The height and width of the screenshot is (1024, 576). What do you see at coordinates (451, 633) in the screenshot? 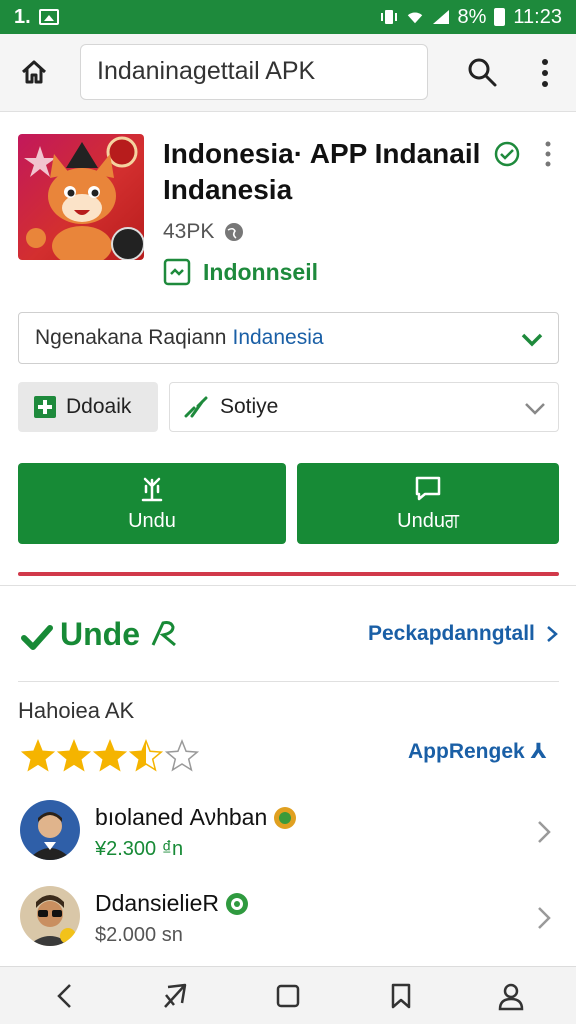
I see `section-link-label: Peckapdanngtall` at bounding box center [451, 633].